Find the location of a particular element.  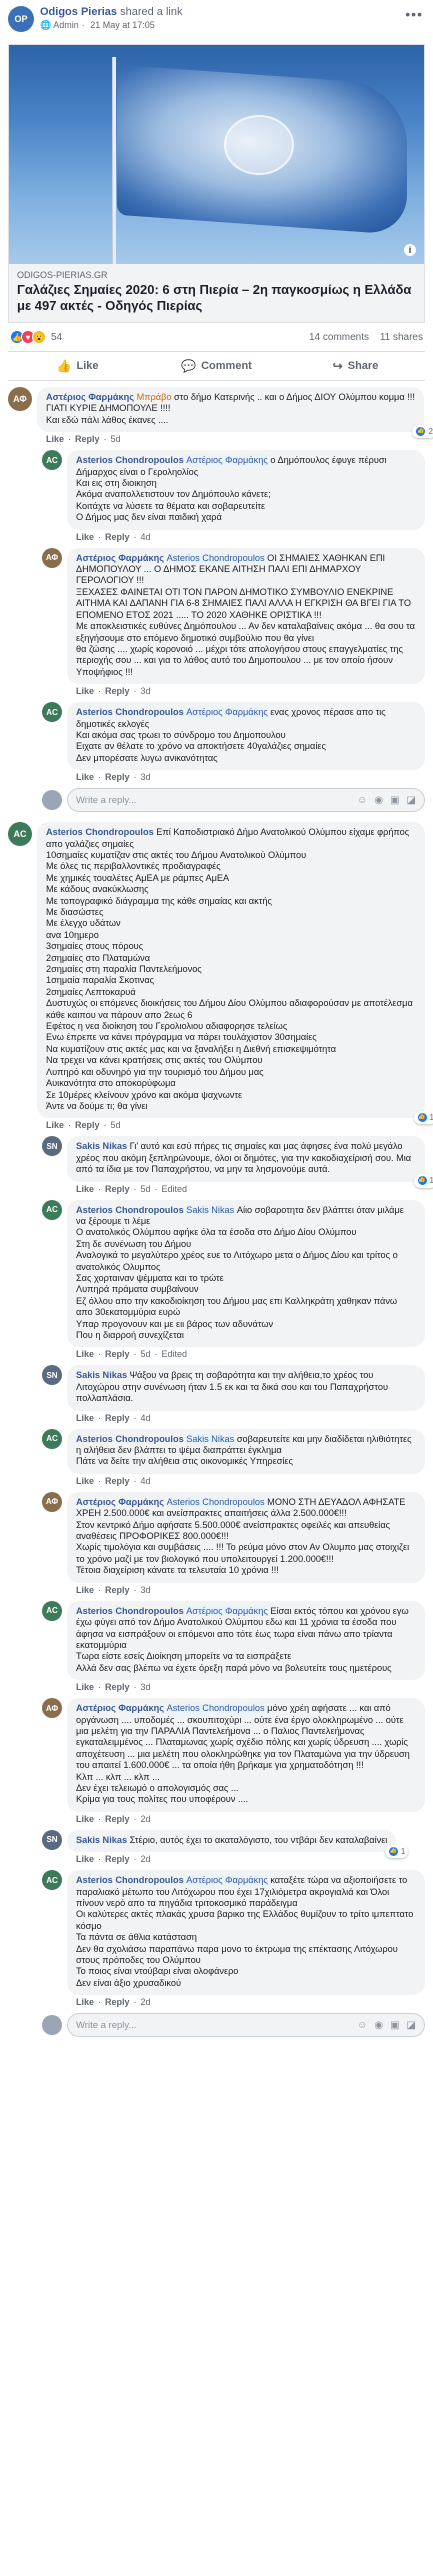

share-button: ↪ Share is located at coordinates (355, 366).